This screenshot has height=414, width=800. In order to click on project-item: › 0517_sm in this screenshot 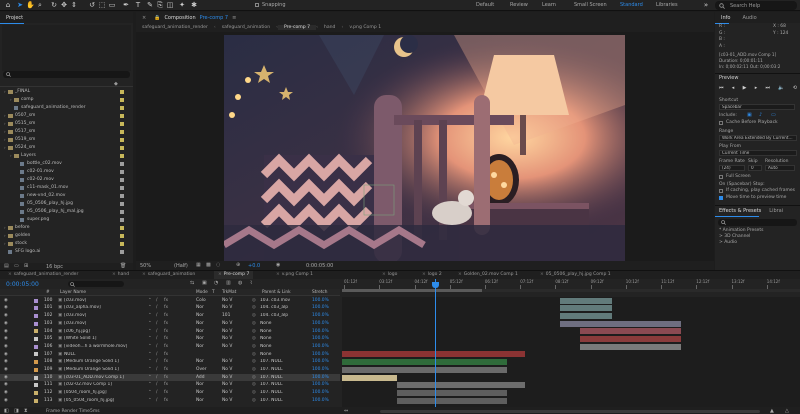, I will do `click(66, 131)`.